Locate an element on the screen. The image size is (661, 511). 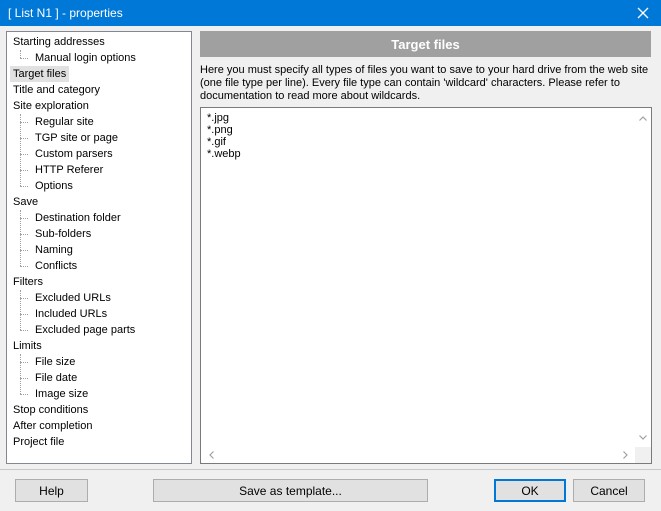
tree-item: Save is located at coordinates (25, 202).